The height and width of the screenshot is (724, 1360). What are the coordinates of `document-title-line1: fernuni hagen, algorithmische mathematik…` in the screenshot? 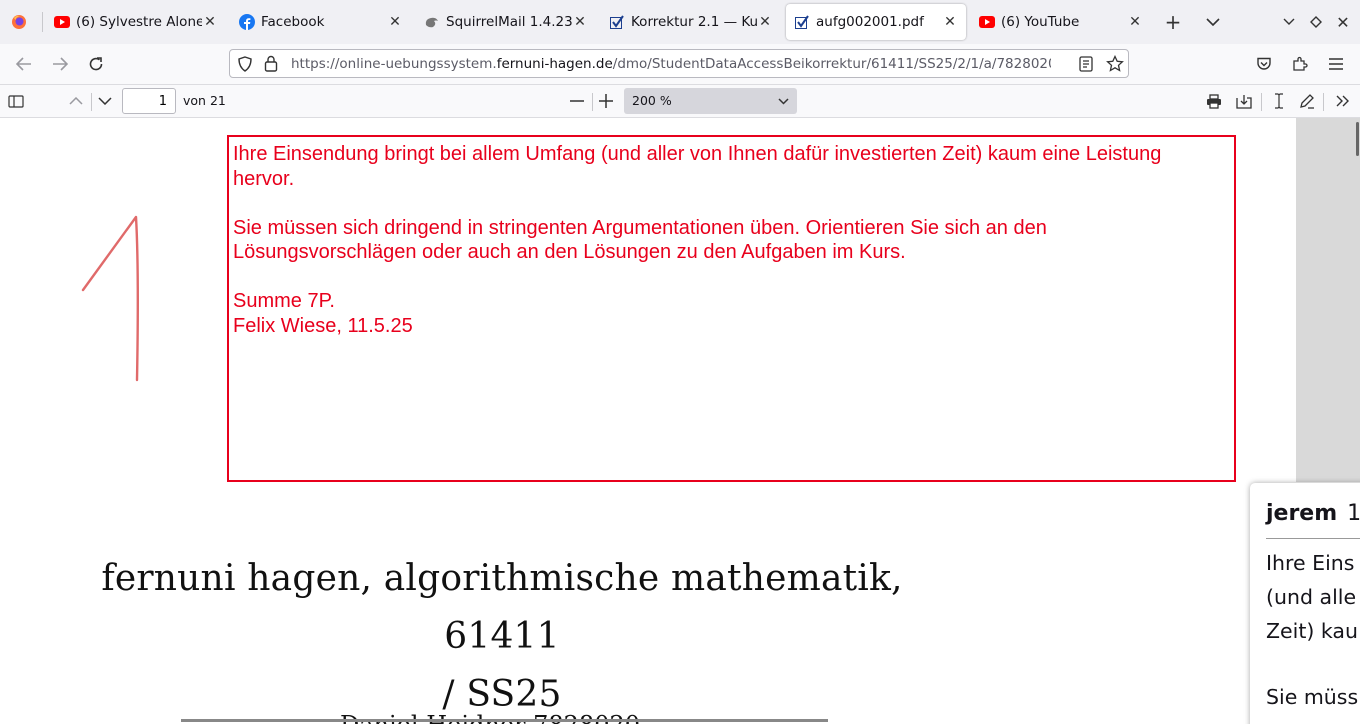 It's located at (502, 607).